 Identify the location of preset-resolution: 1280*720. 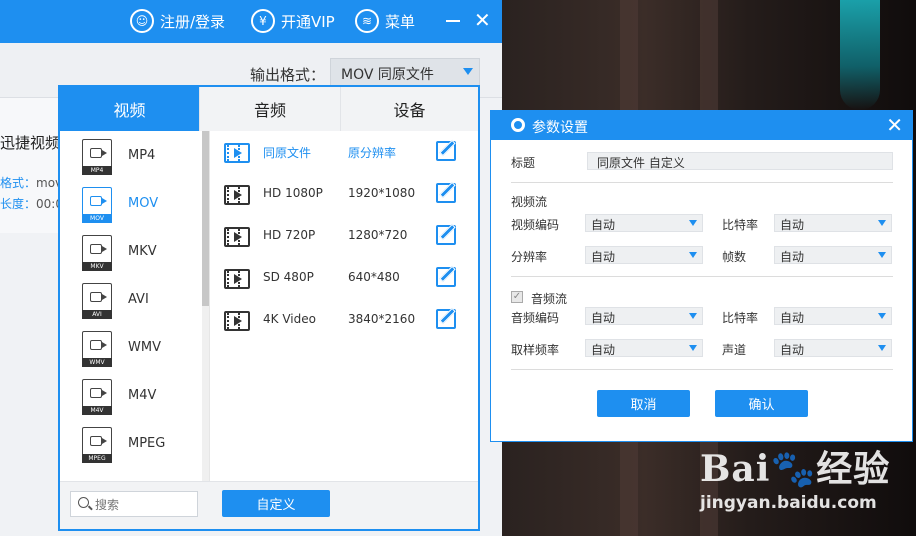
(378, 235).